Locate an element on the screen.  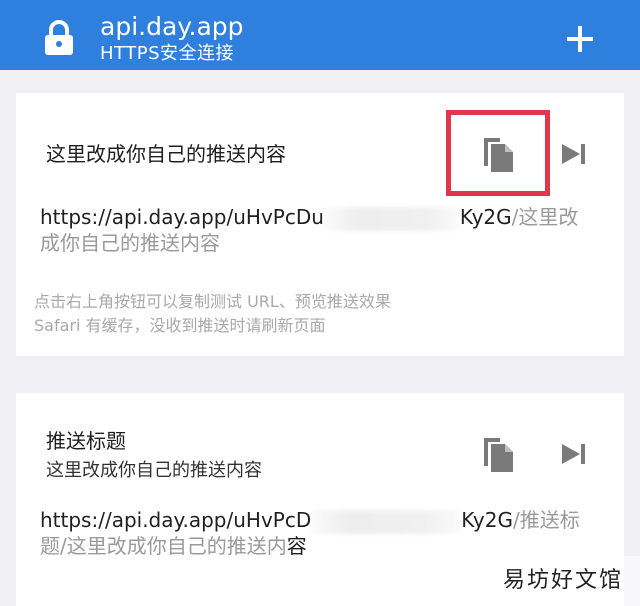
lock-icon is located at coordinates (59, 37).